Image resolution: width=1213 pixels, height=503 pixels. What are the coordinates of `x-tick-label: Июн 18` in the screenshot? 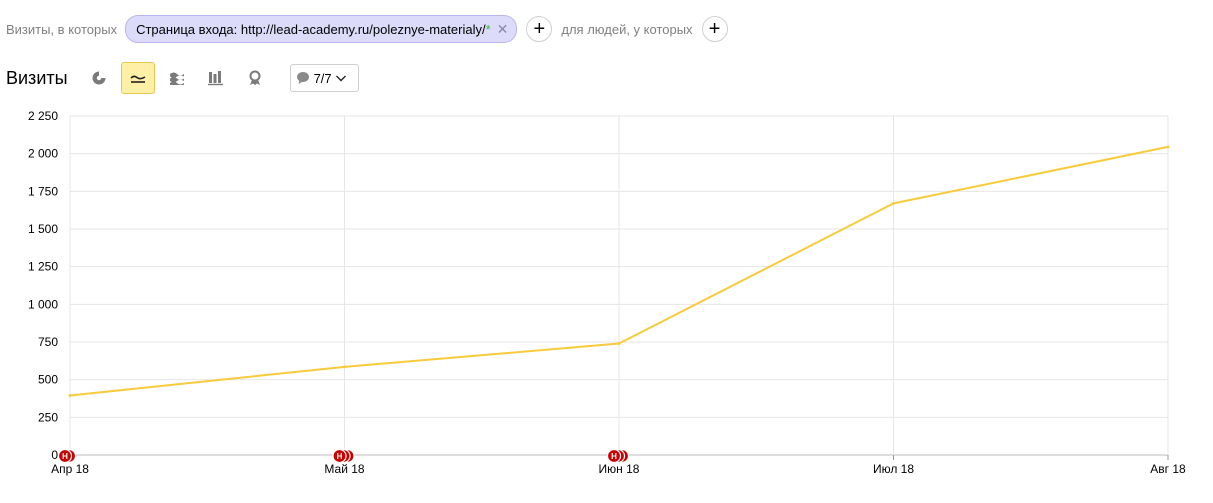 It's located at (619, 469).